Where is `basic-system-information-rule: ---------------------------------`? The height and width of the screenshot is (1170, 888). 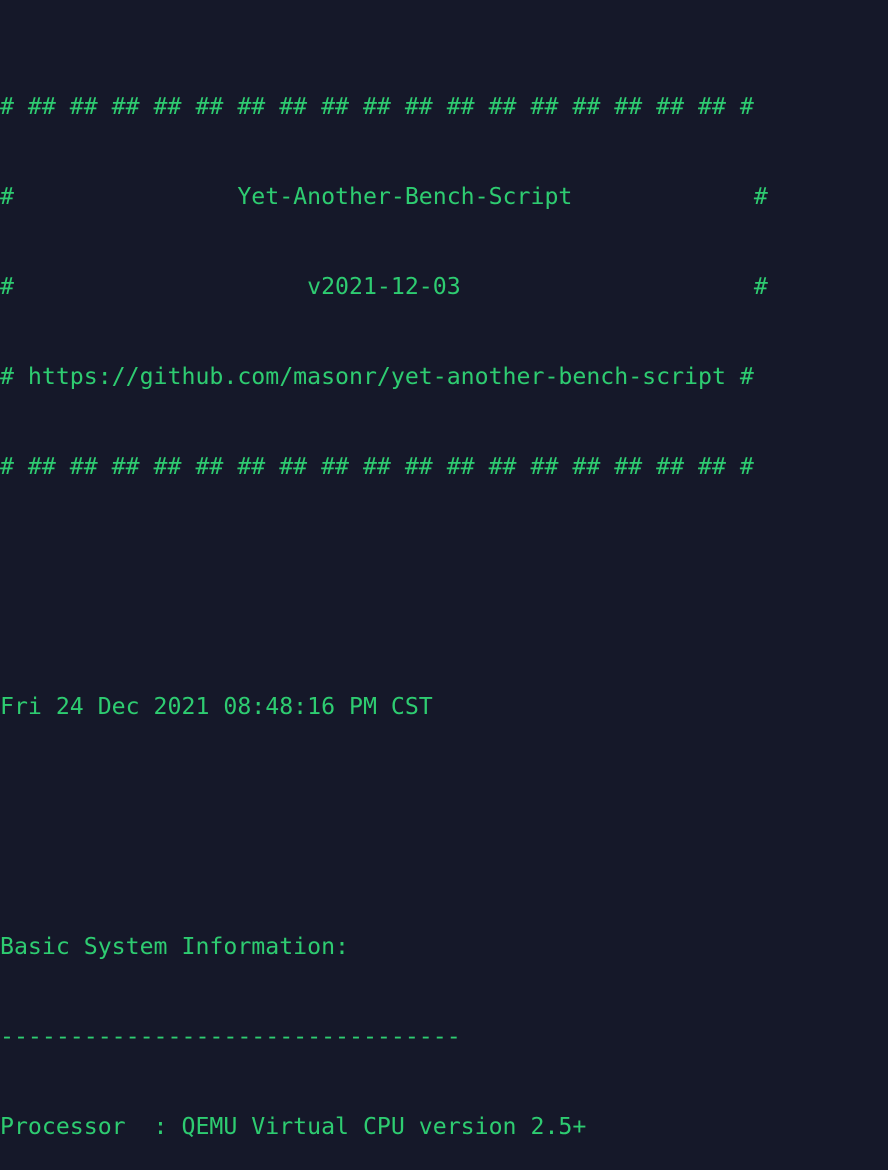 basic-system-information-rule: --------------------------------- is located at coordinates (230, 1036).